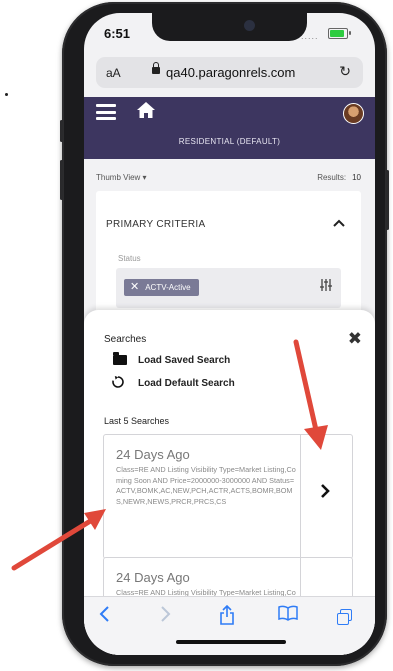 This screenshot has height=671, width=393. Describe the element at coordinates (184, 360) in the screenshot. I see `load-saved-search-button: Load Saved Search` at that location.